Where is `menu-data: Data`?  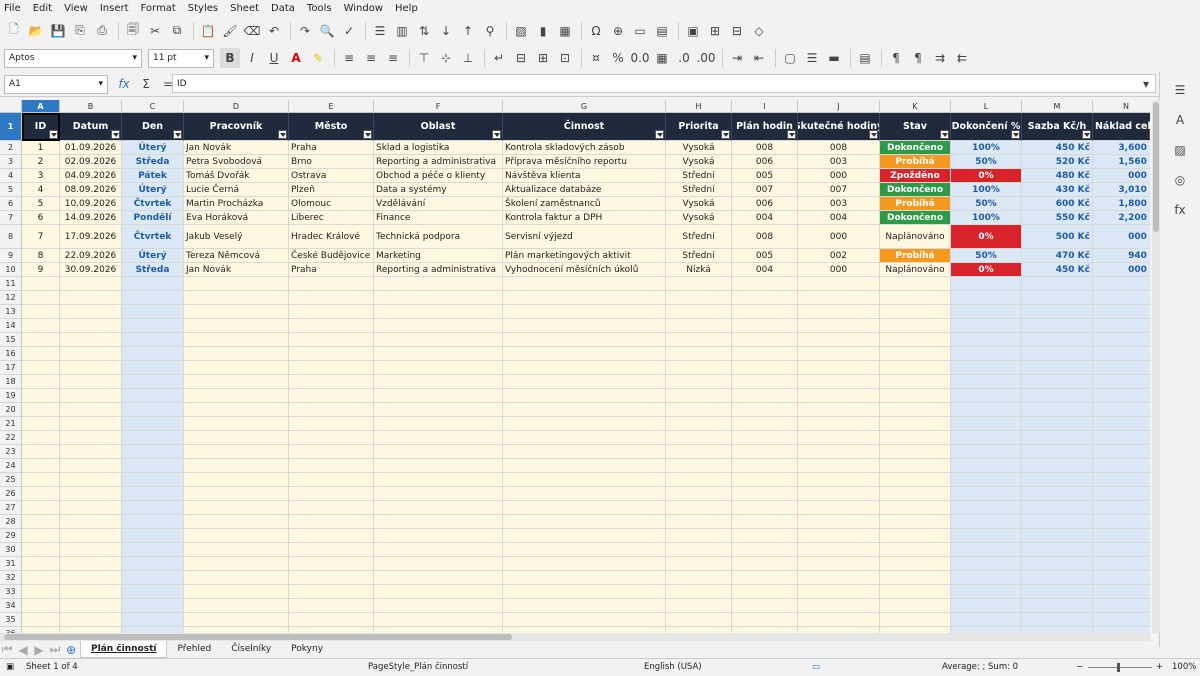
menu-data: Data is located at coordinates (283, 8).